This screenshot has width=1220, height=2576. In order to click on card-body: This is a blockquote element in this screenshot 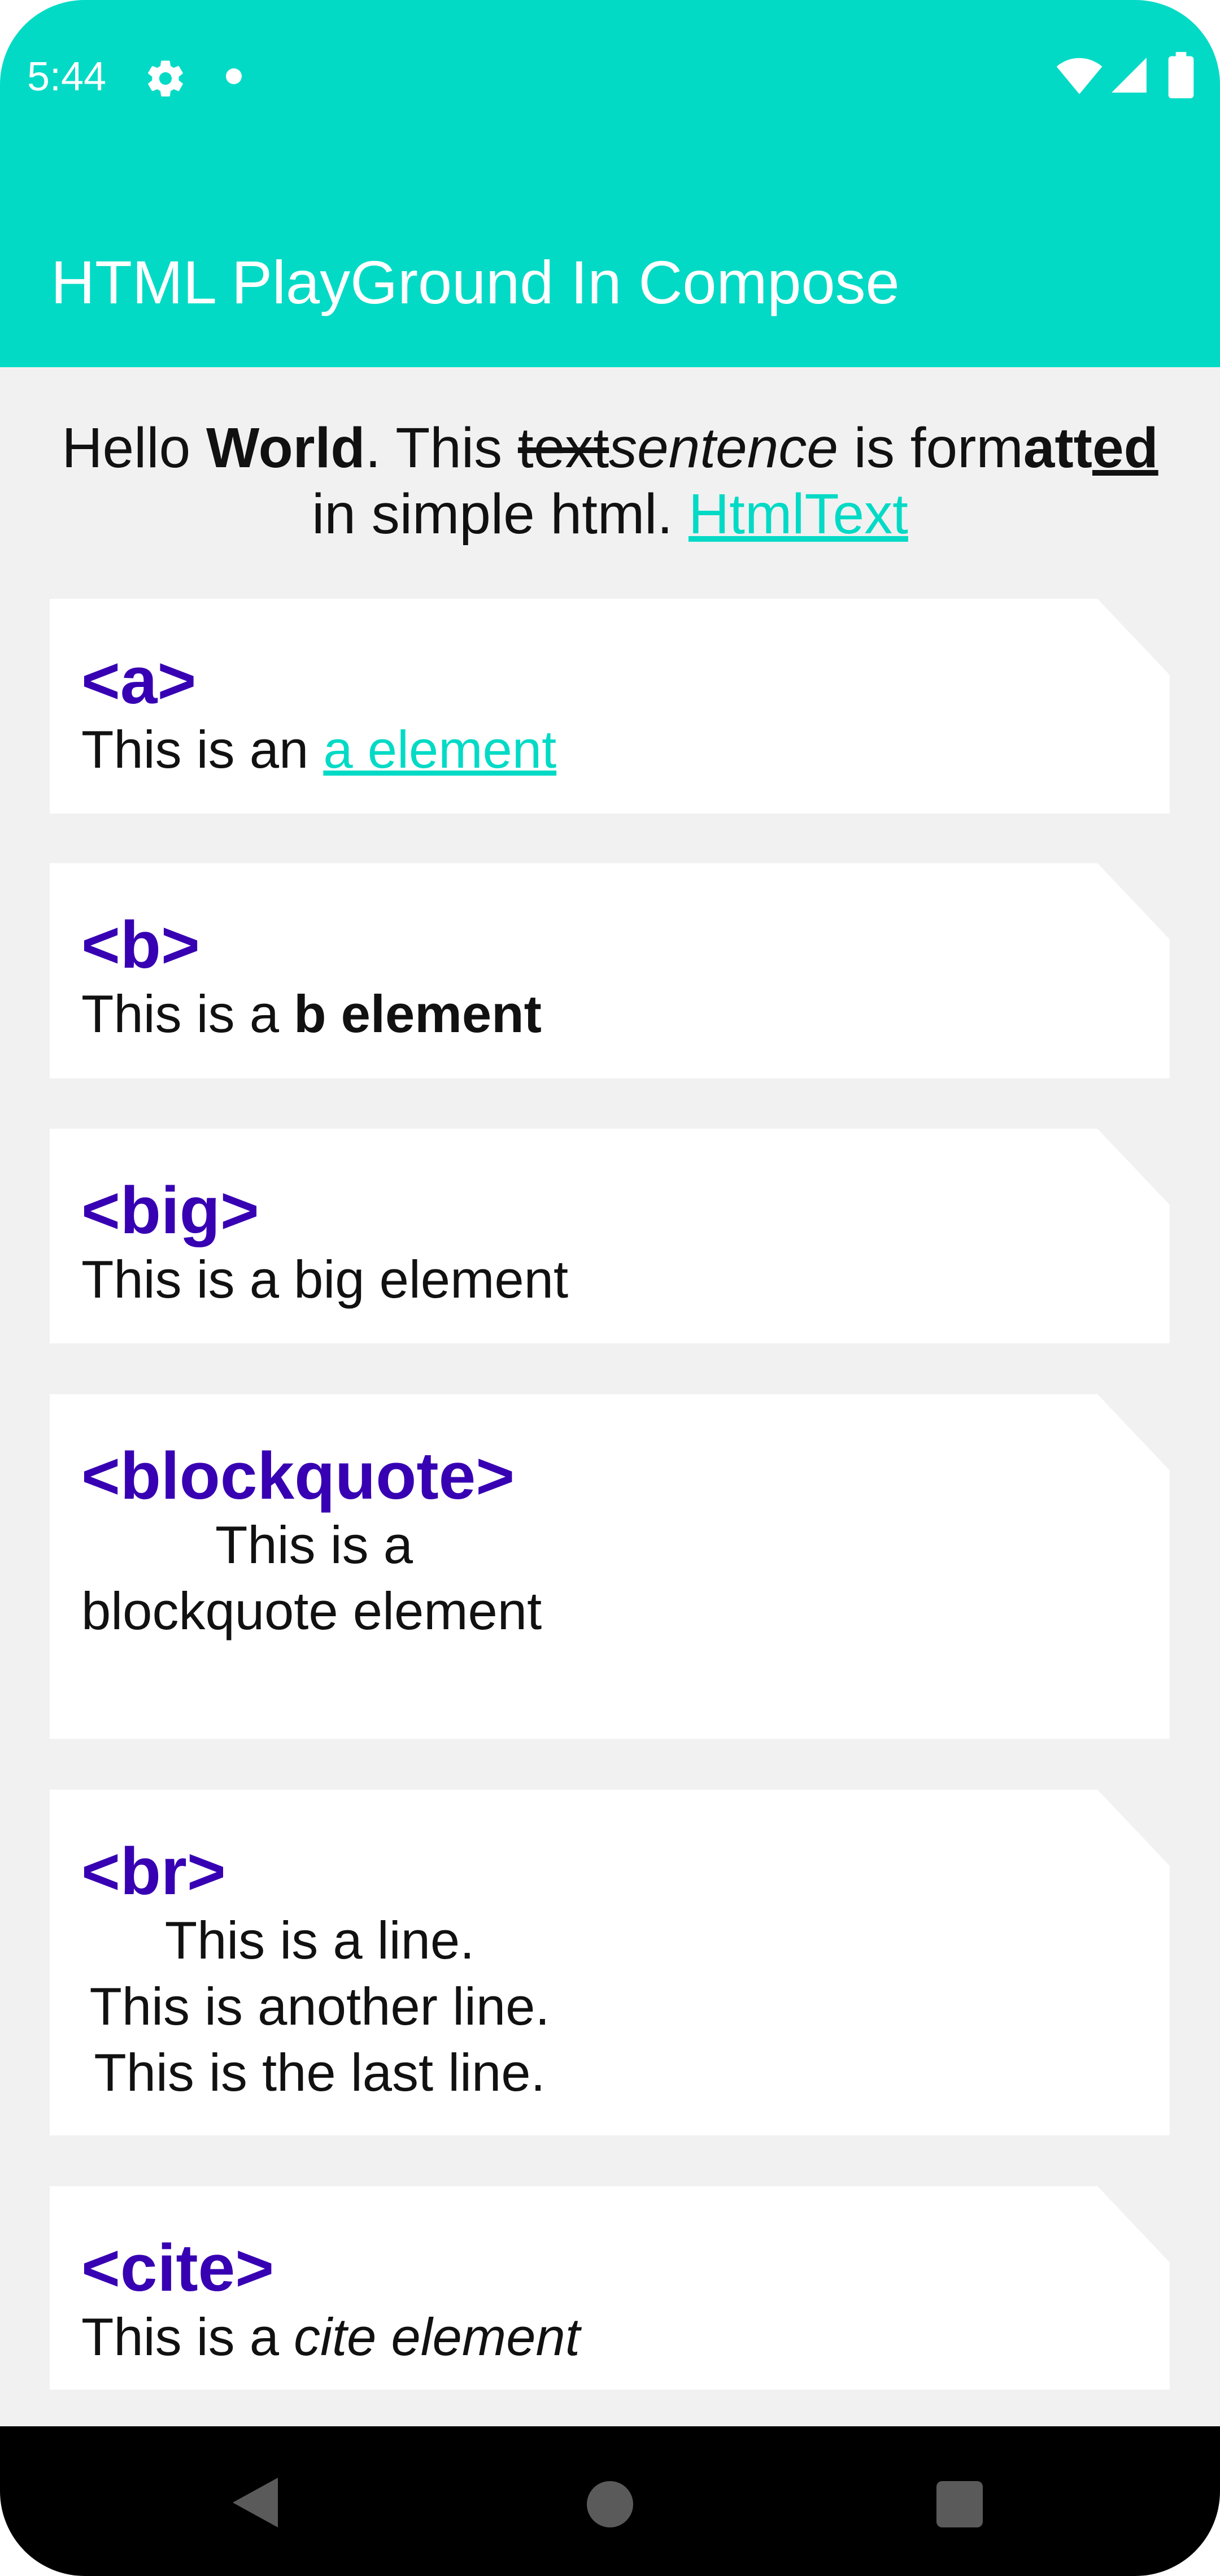, I will do `click(311, 1578)`.